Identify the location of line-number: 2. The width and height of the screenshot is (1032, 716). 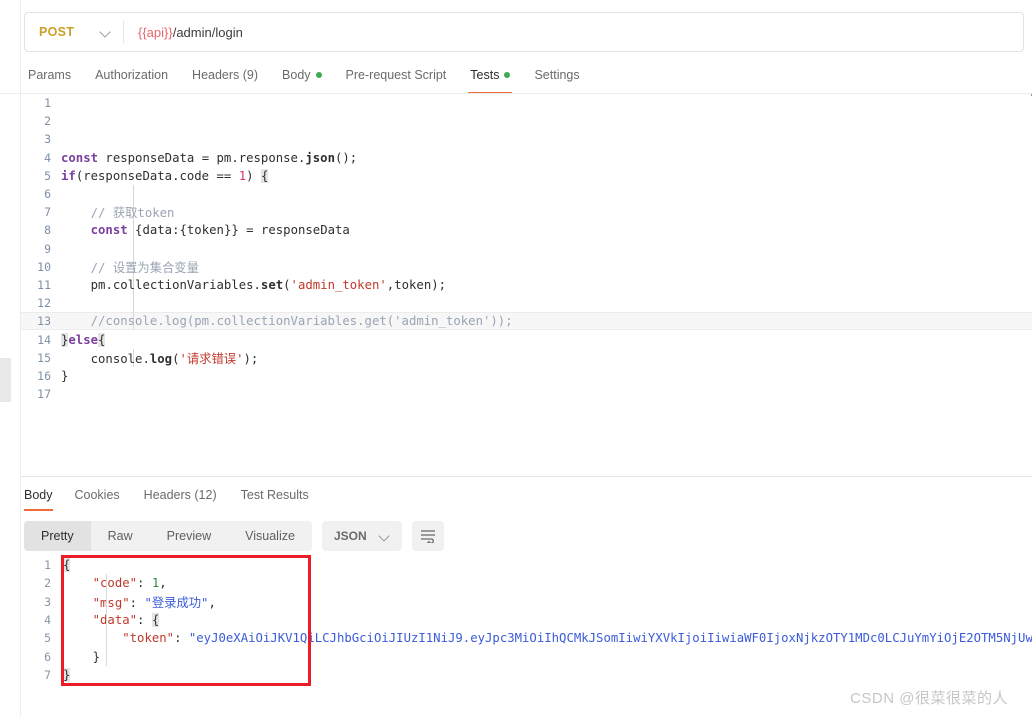
(47, 121).